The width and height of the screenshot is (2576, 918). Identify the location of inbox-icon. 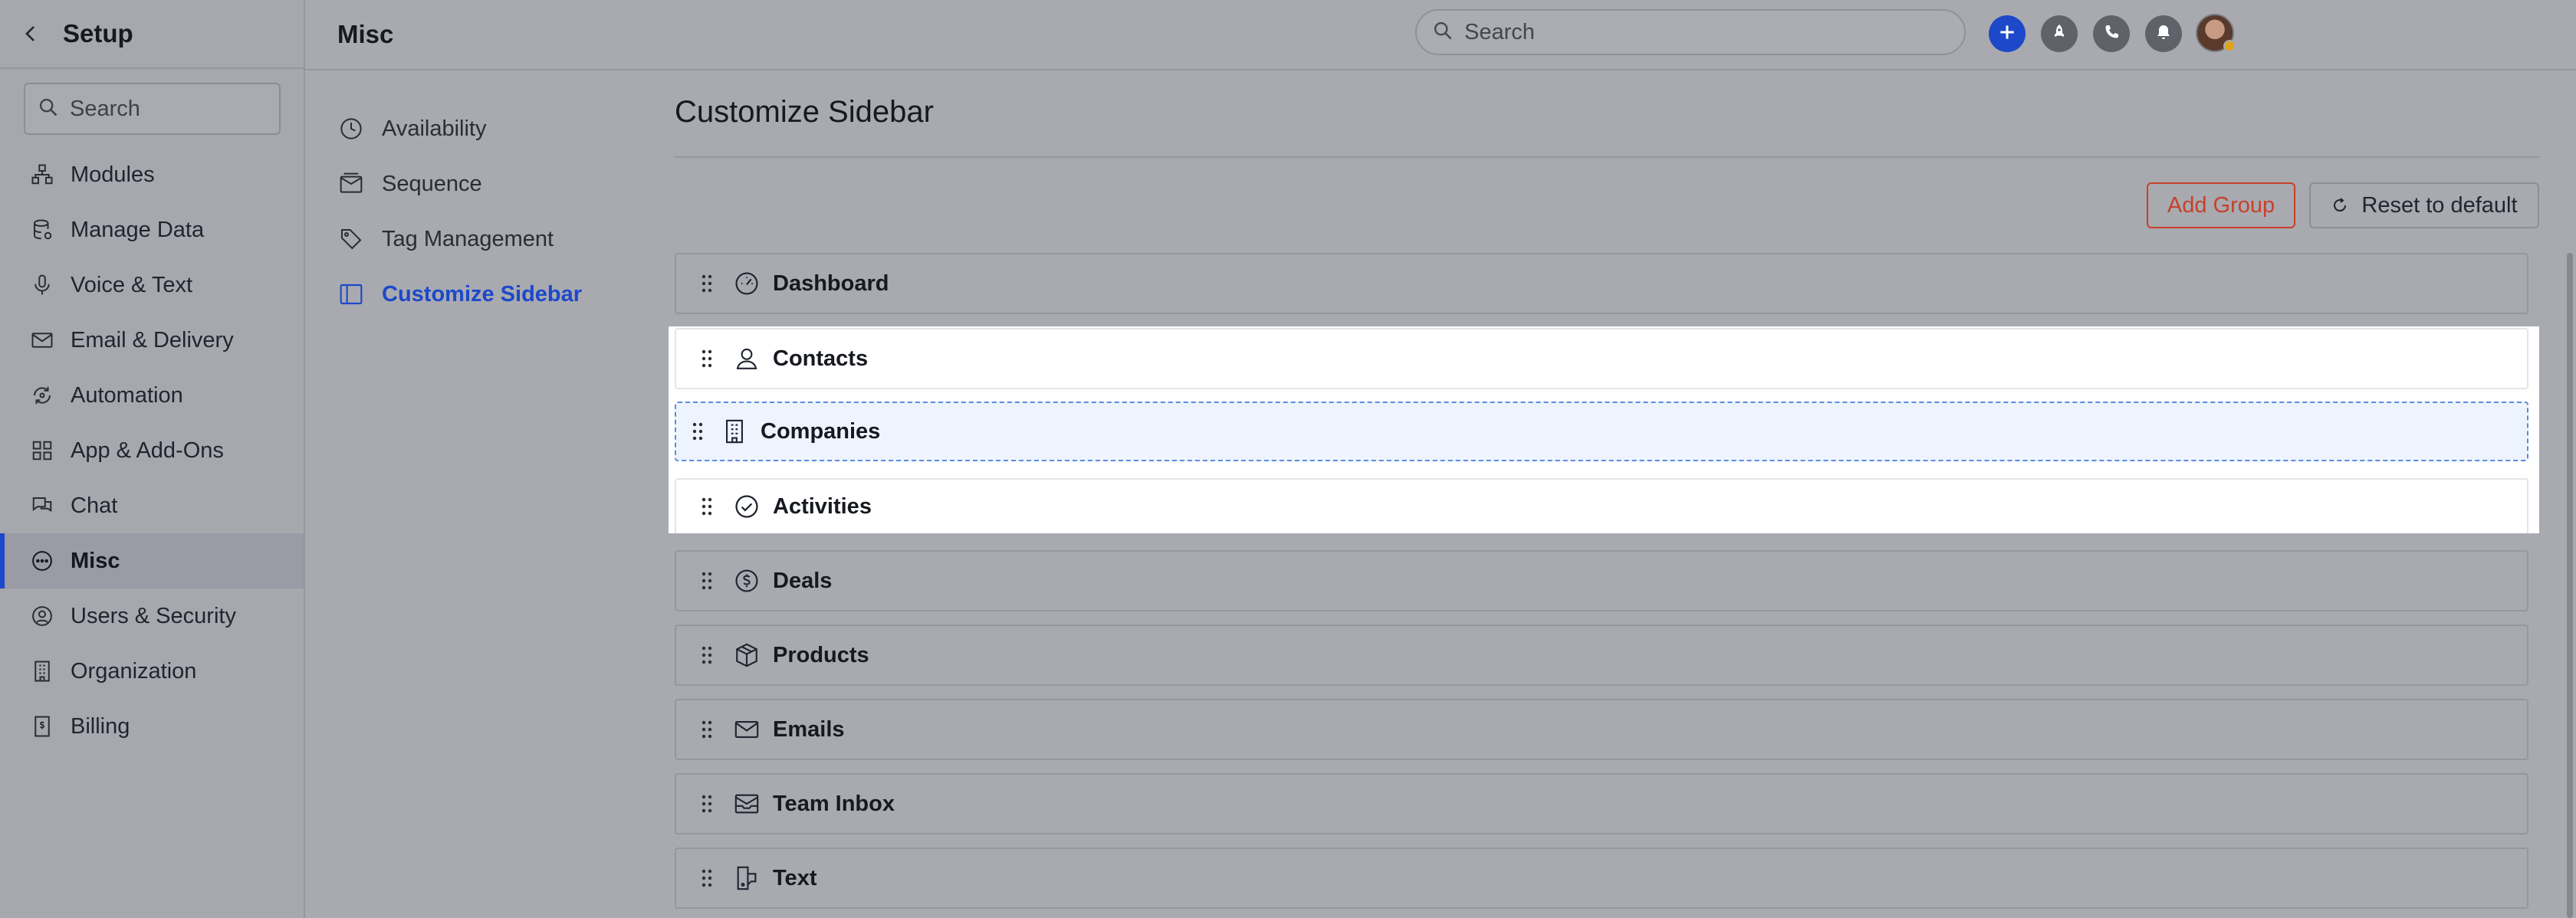
(746, 804).